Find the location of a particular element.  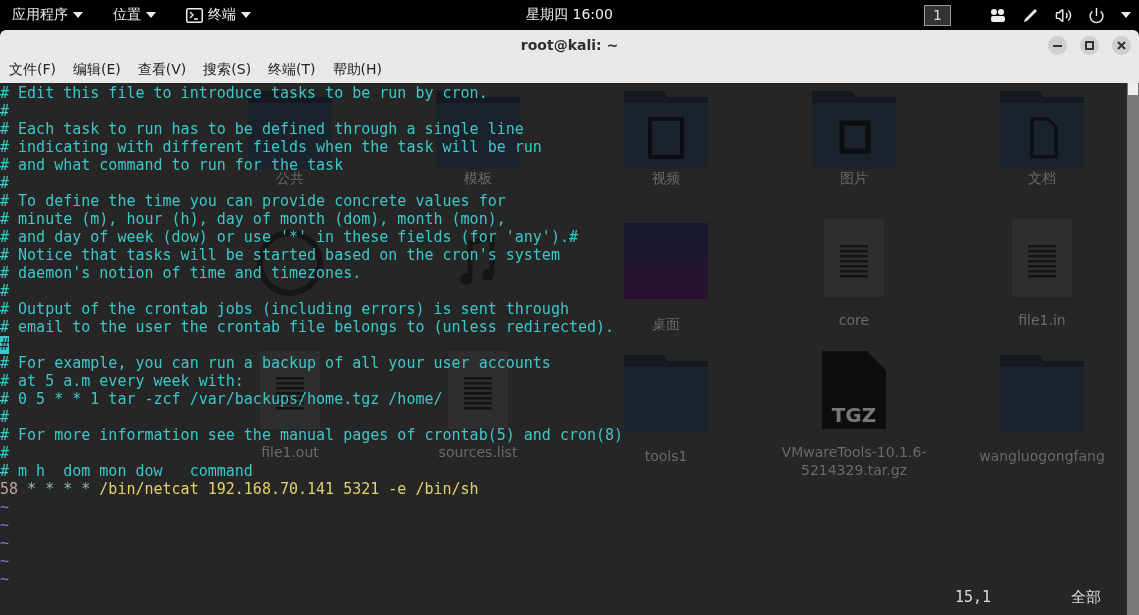

text-cursor: # is located at coordinates (5, 345).